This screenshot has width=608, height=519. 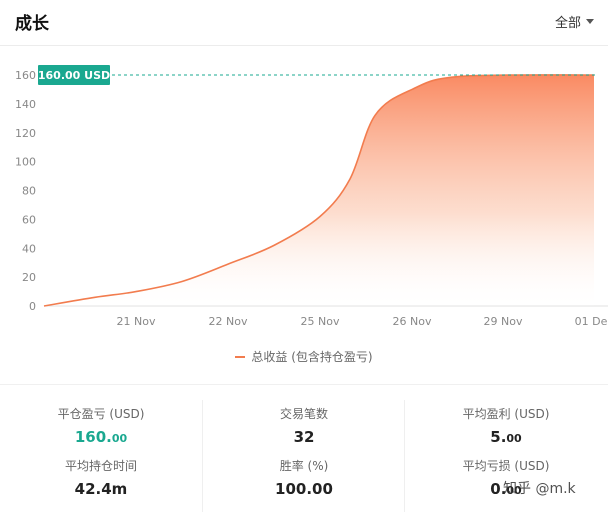 What do you see at coordinates (25, 104) in the screenshot?
I see `y-tick-label: 140` at bounding box center [25, 104].